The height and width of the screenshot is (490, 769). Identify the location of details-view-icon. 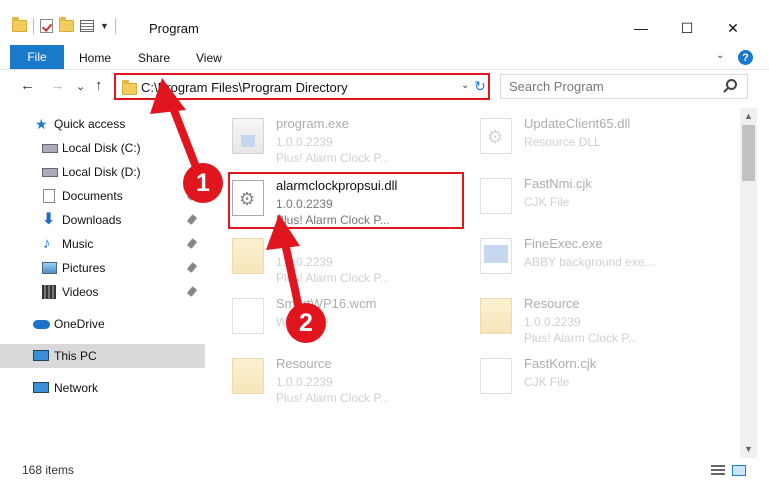
(718, 470).